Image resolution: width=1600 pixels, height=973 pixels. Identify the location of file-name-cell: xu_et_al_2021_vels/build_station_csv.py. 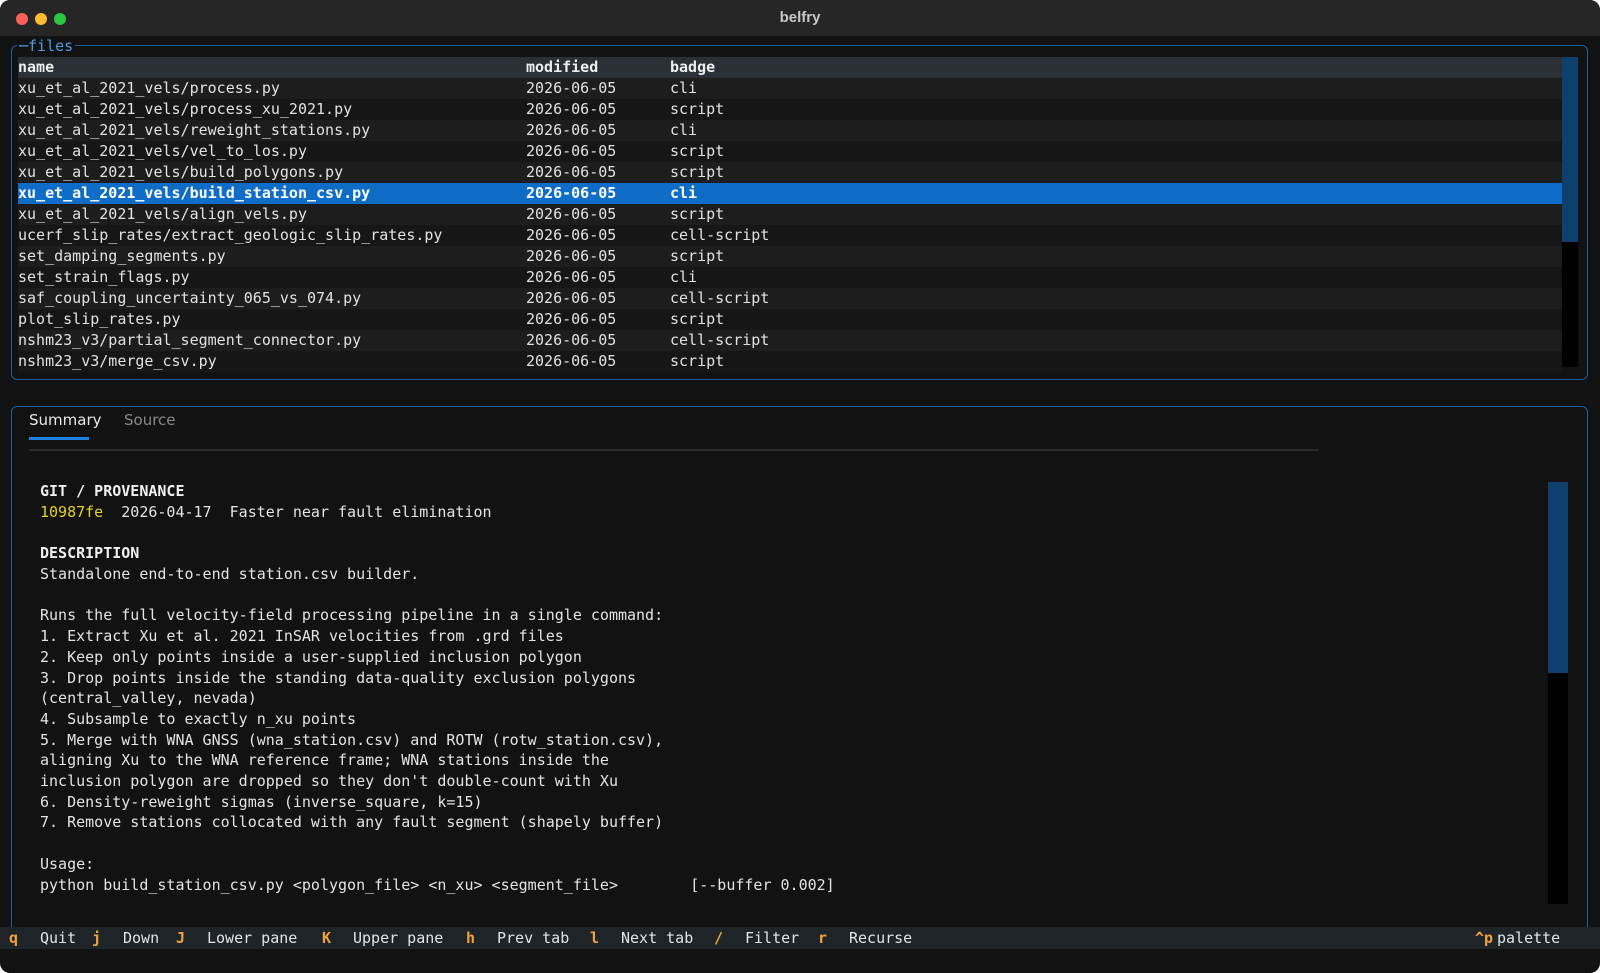
(194, 193).